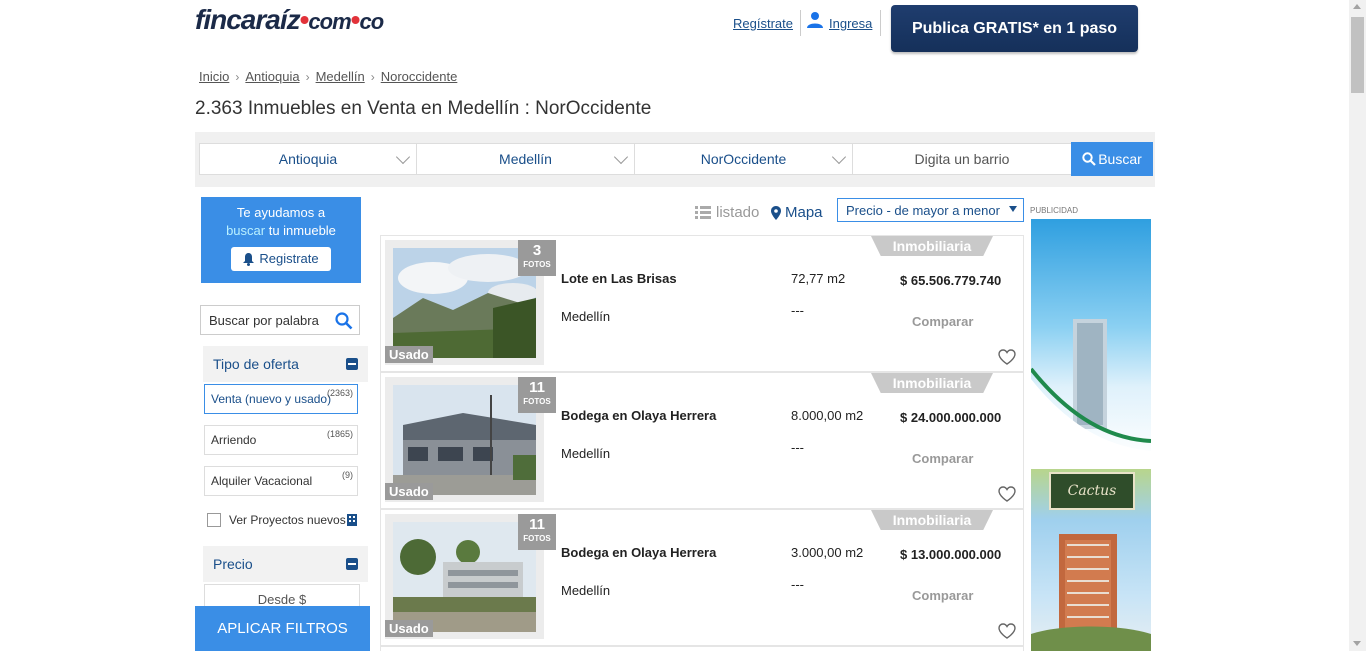  What do you see at coordinates (727, 212) in the screenshot?
I see `list-view-toggle: listado` at bounding box center [727, 212].